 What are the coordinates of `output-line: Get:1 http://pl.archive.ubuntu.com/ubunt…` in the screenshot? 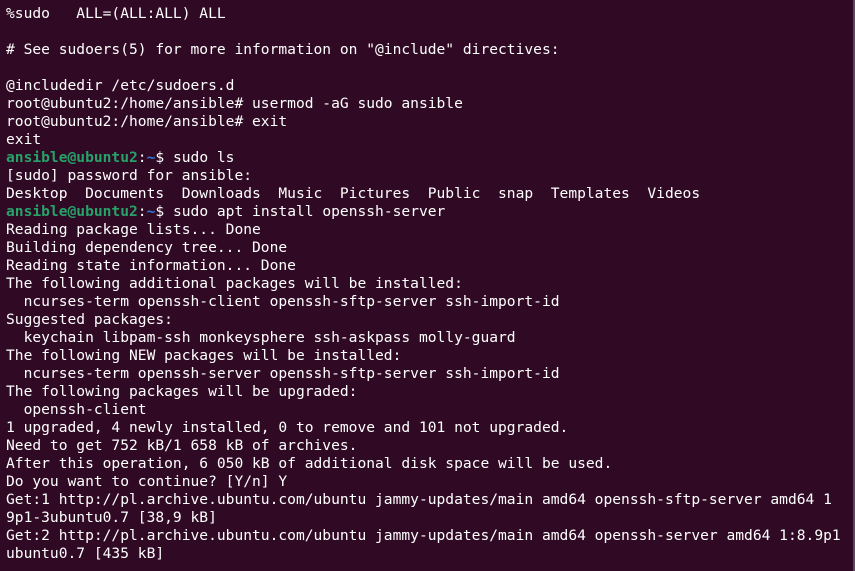 It's located at (419, 499).